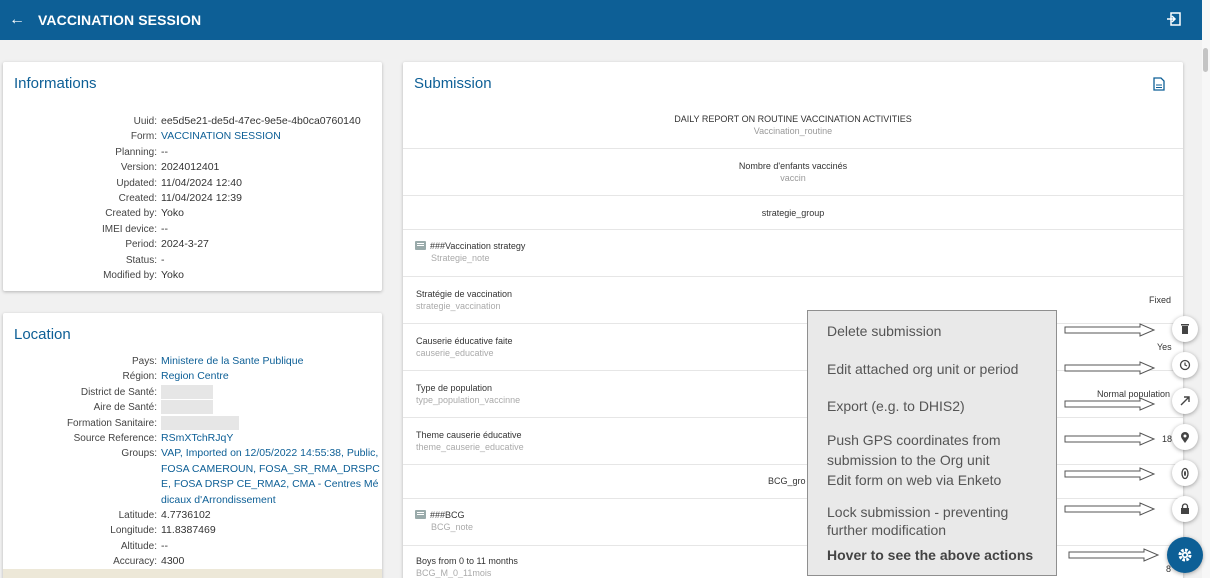 This screenshot has width=1210, height=578. I want to click on info-row: Longitude: 11.8387469, so click(191, 530).